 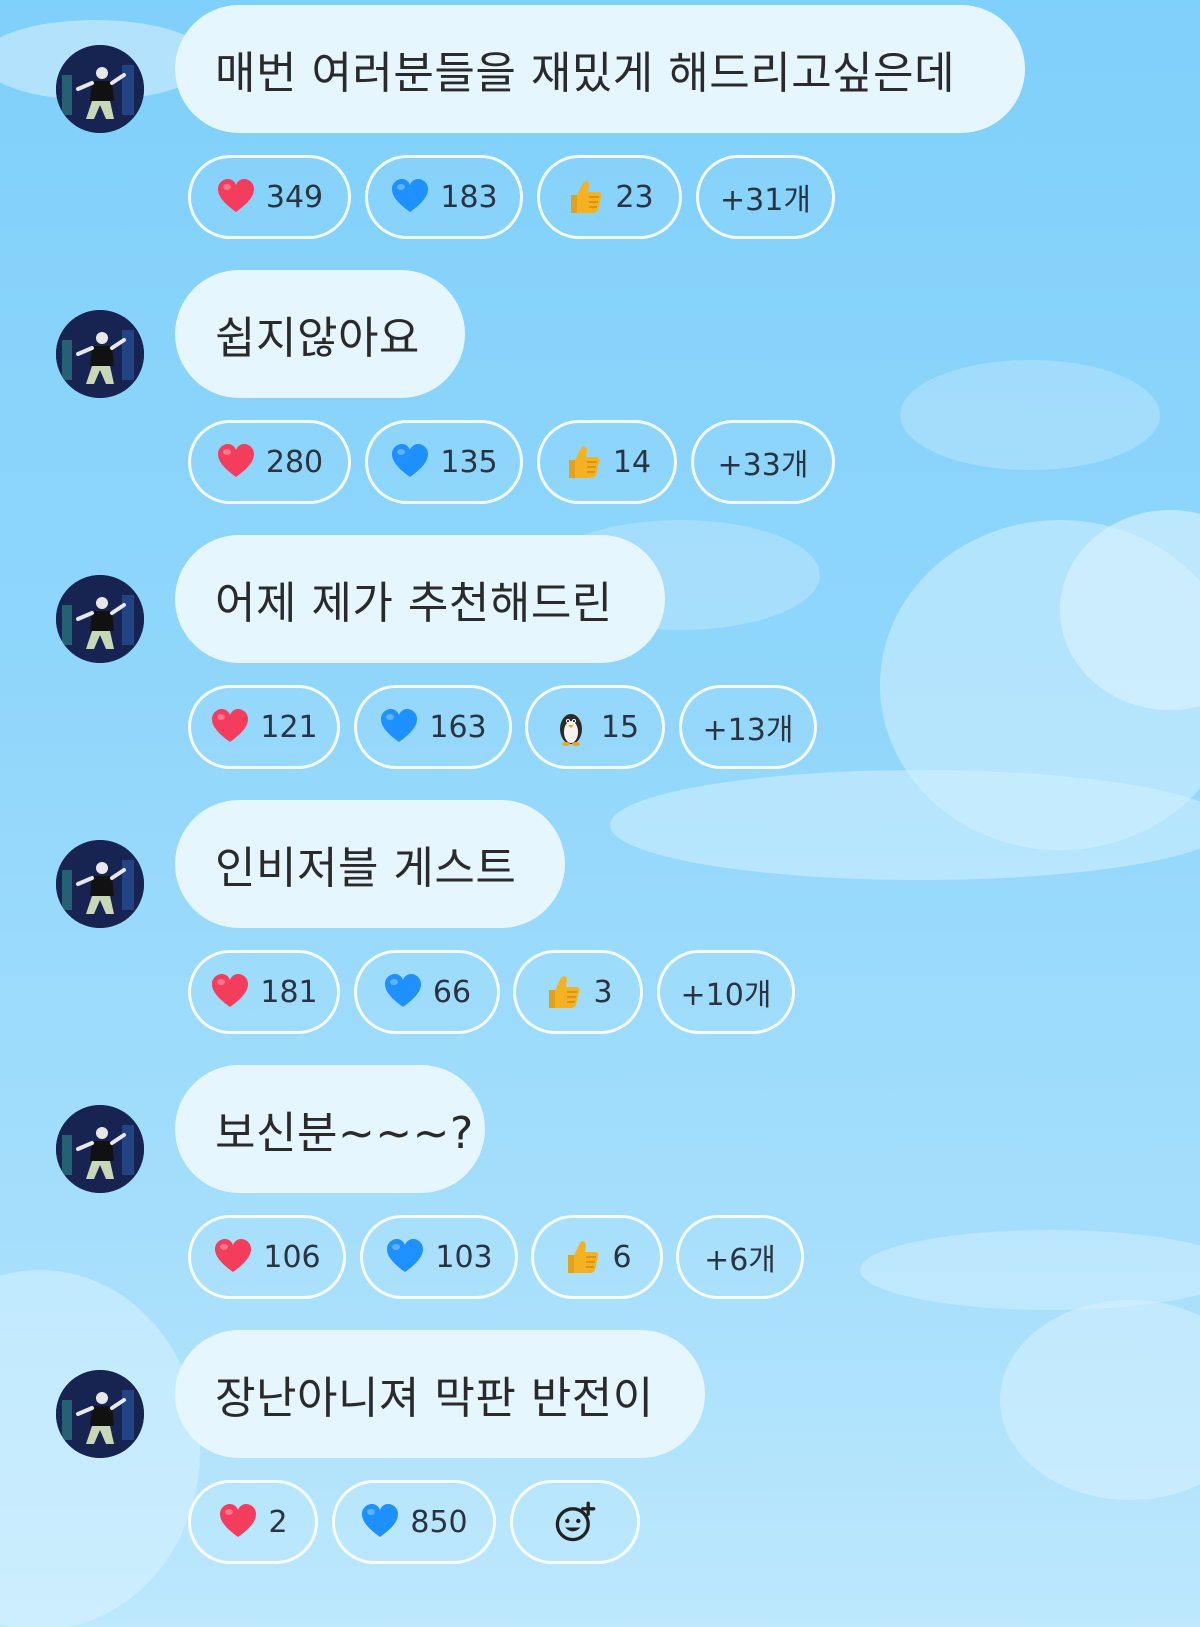 What do you see at coordinates (292, 1257) in the screenshot?
I see `reaction-count: 106` at bounding box center [292, 1257].